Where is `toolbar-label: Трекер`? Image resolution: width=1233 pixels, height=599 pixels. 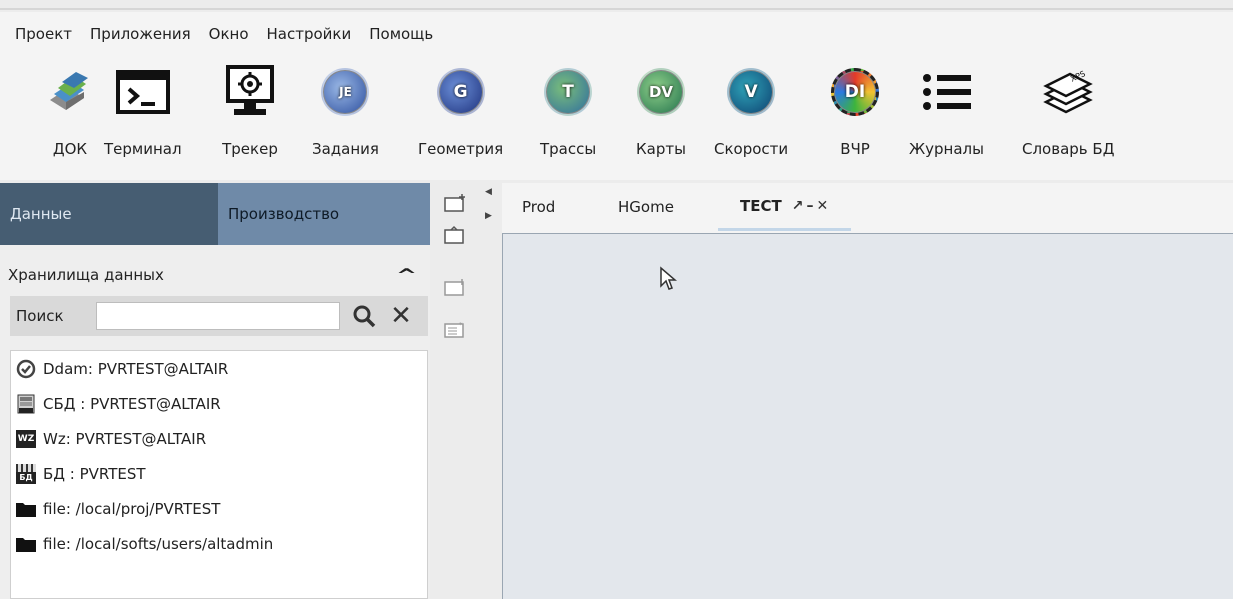
toolbar-label: Трекер is located at coordinates (250, 149).